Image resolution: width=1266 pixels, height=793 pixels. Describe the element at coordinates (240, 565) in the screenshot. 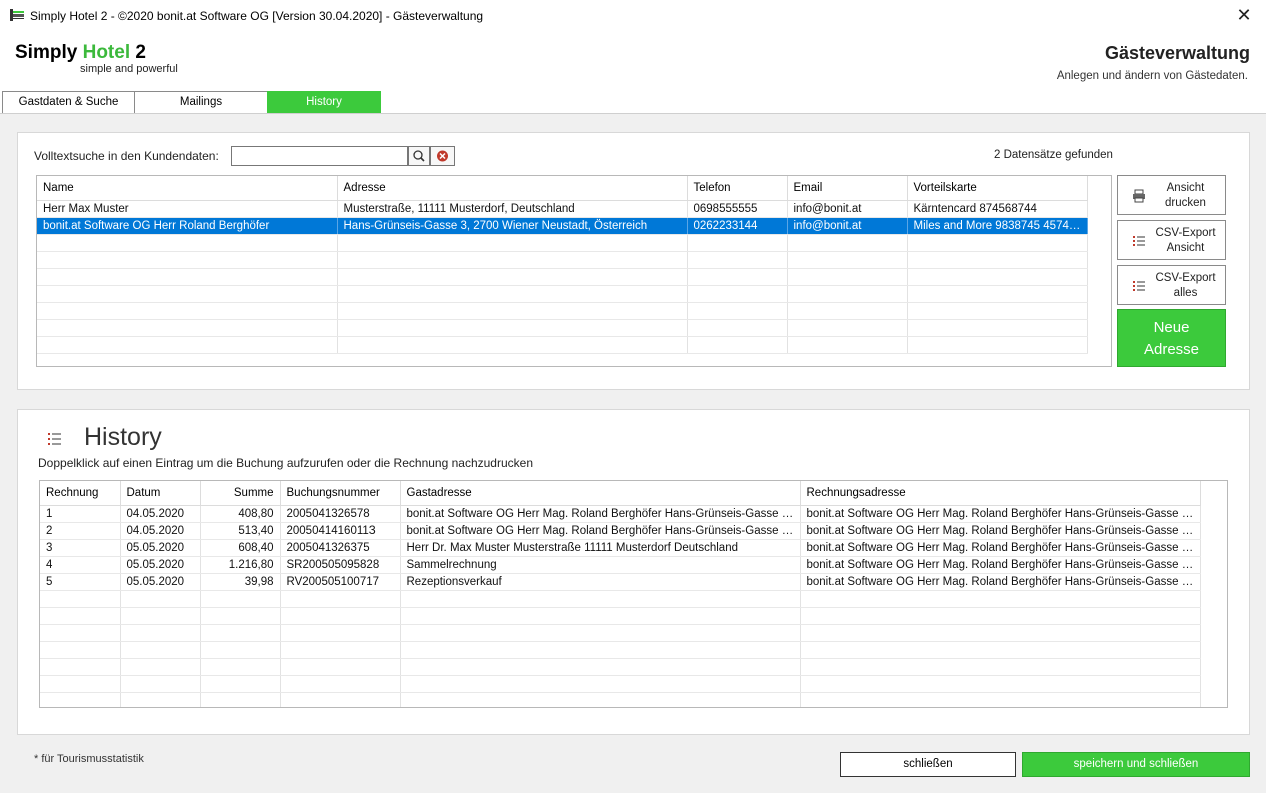

I see `history-table-cell: 1.216,80` at that location.